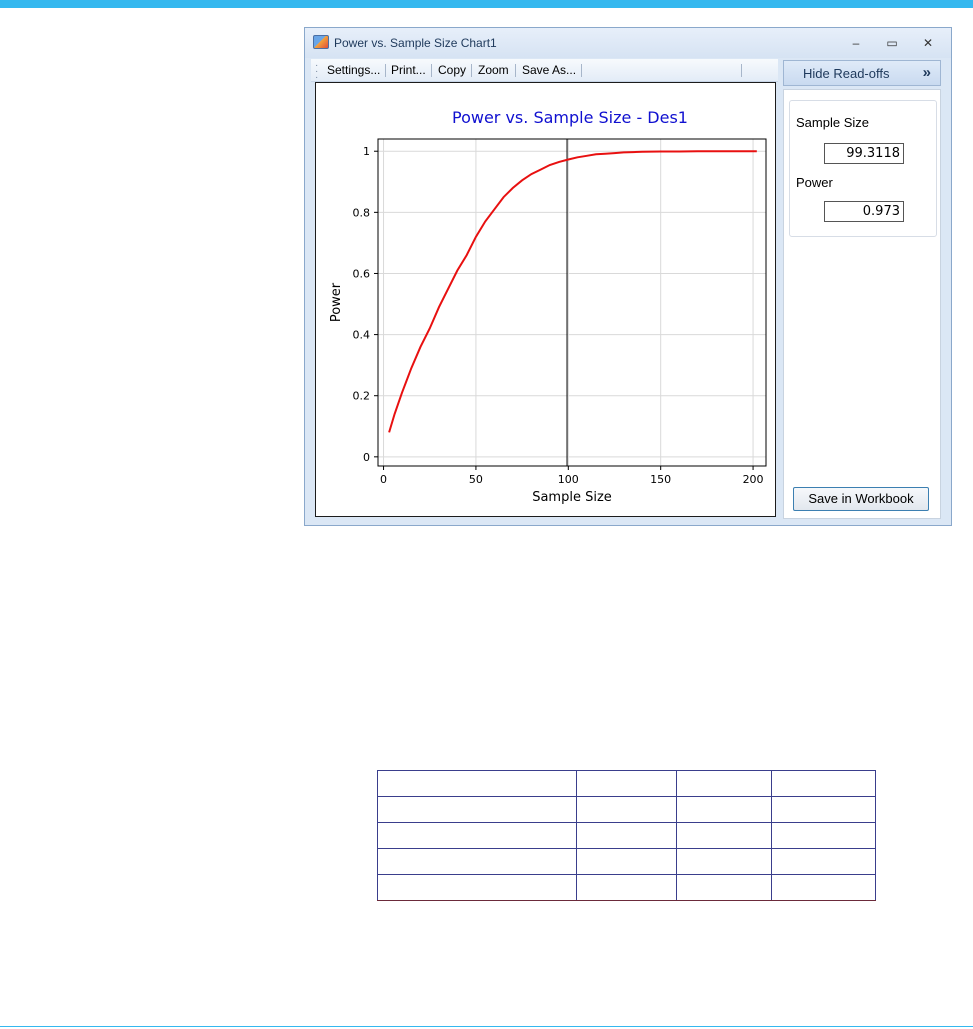 Image resolution: width=973 pixels, height=1029 pixels. I want to click on y-tick-label: 0.2, so click(362, 396).